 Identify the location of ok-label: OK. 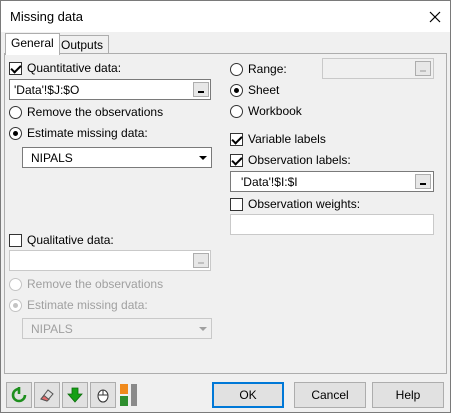
(248, 395).